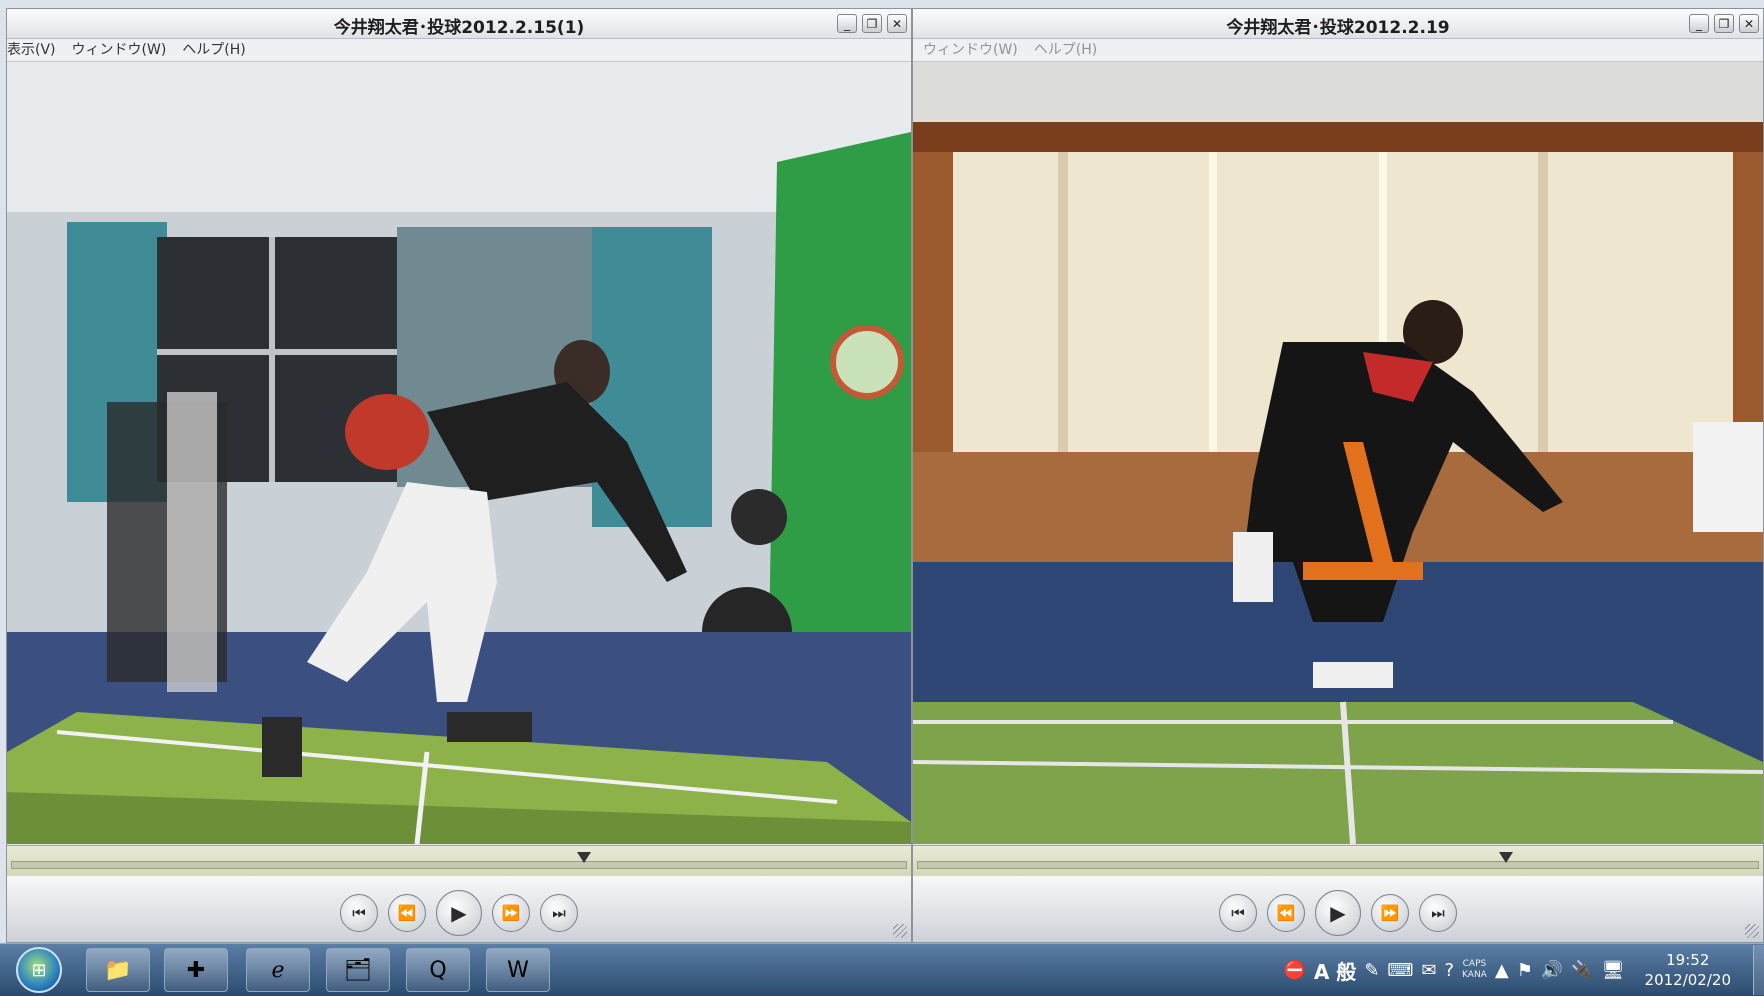 Image resolution: width=1764 pixels, height=996 pixels. I want to click on window-title: 今井翔太君･投球2012.2.15(1), so click(459, 28).